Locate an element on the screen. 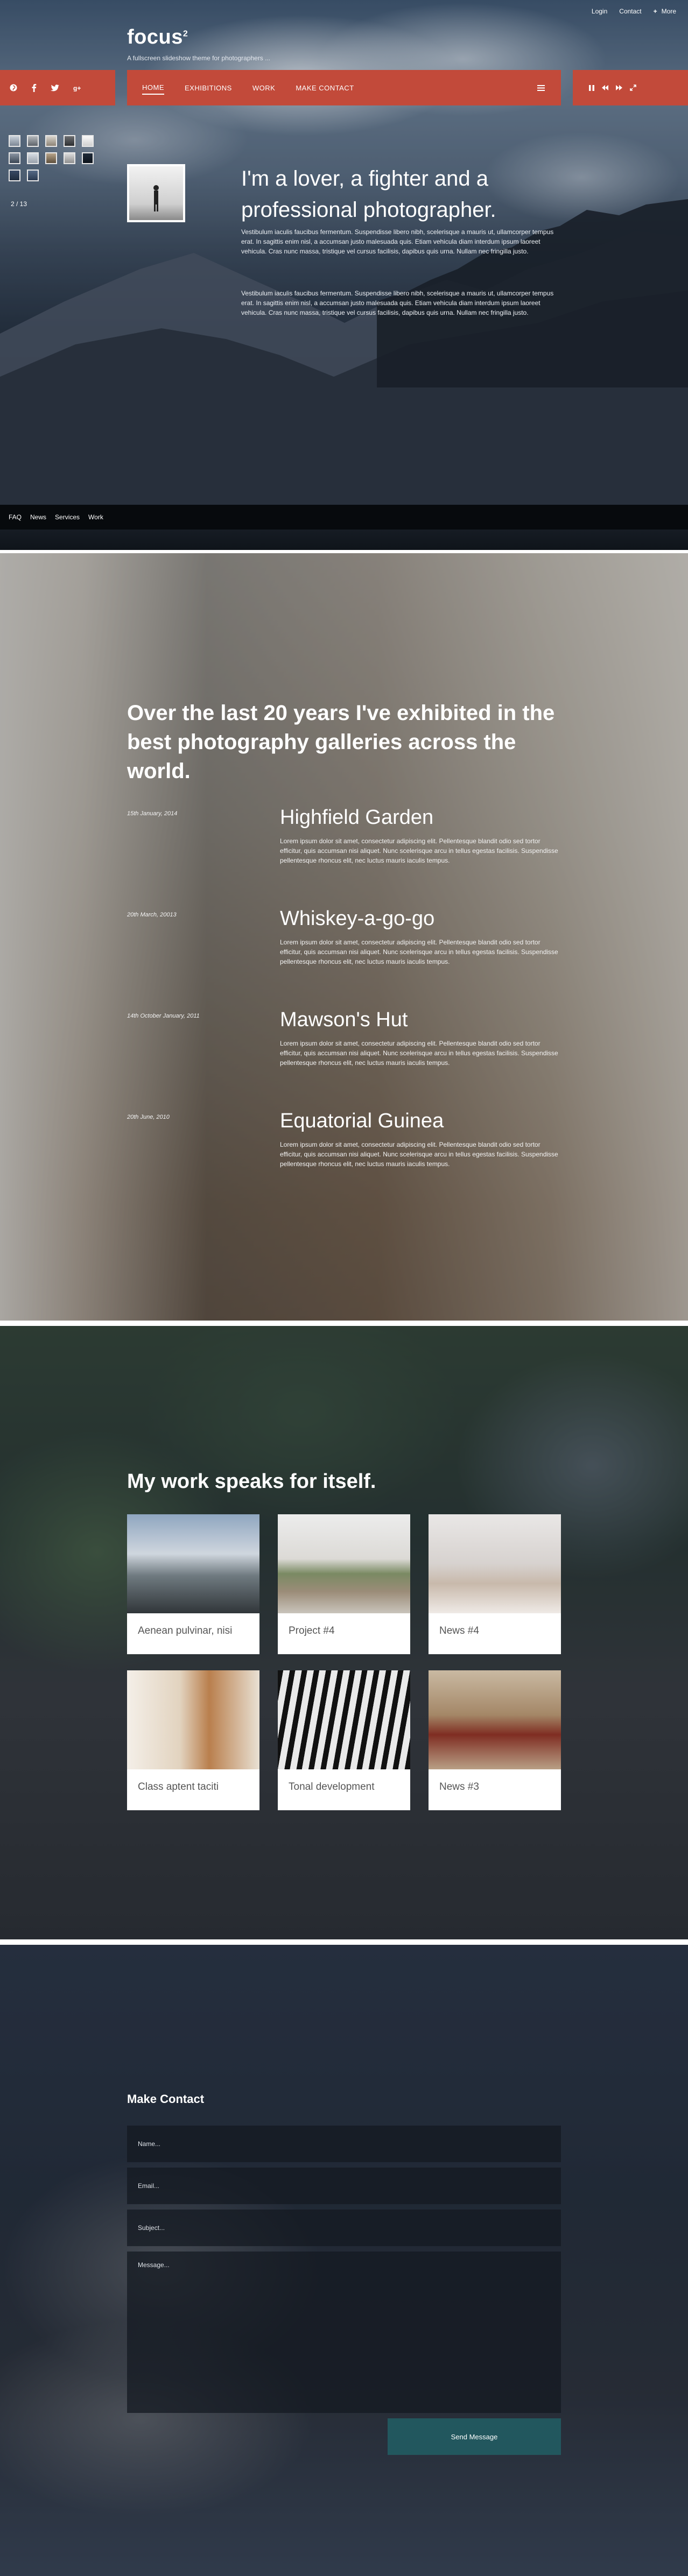  footer-link-work: Work is located at coordinates (95, 517).